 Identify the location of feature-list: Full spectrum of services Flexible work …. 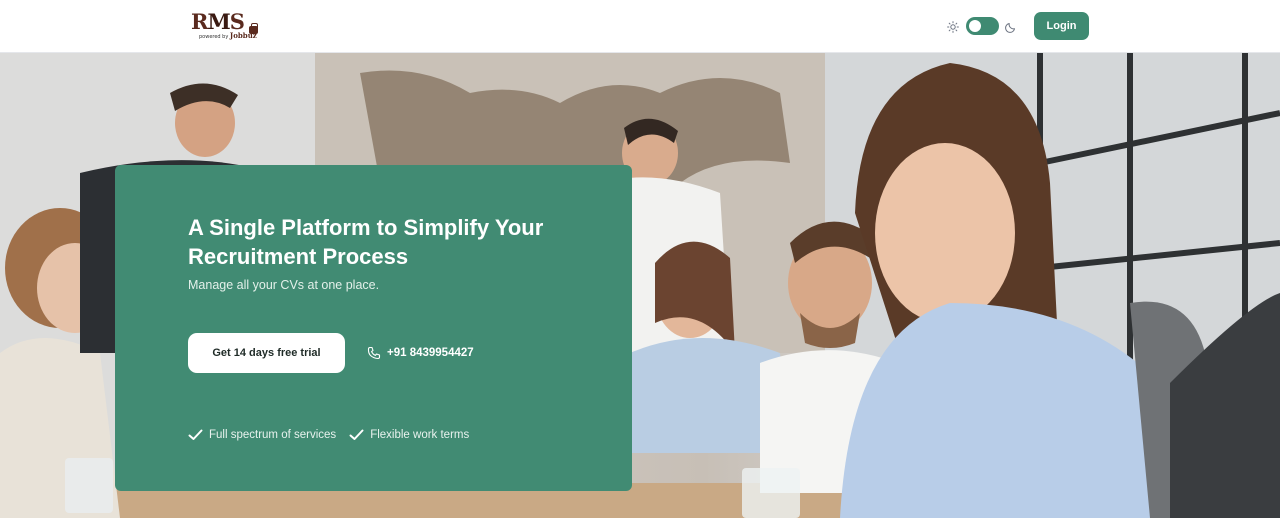
(335, 435).